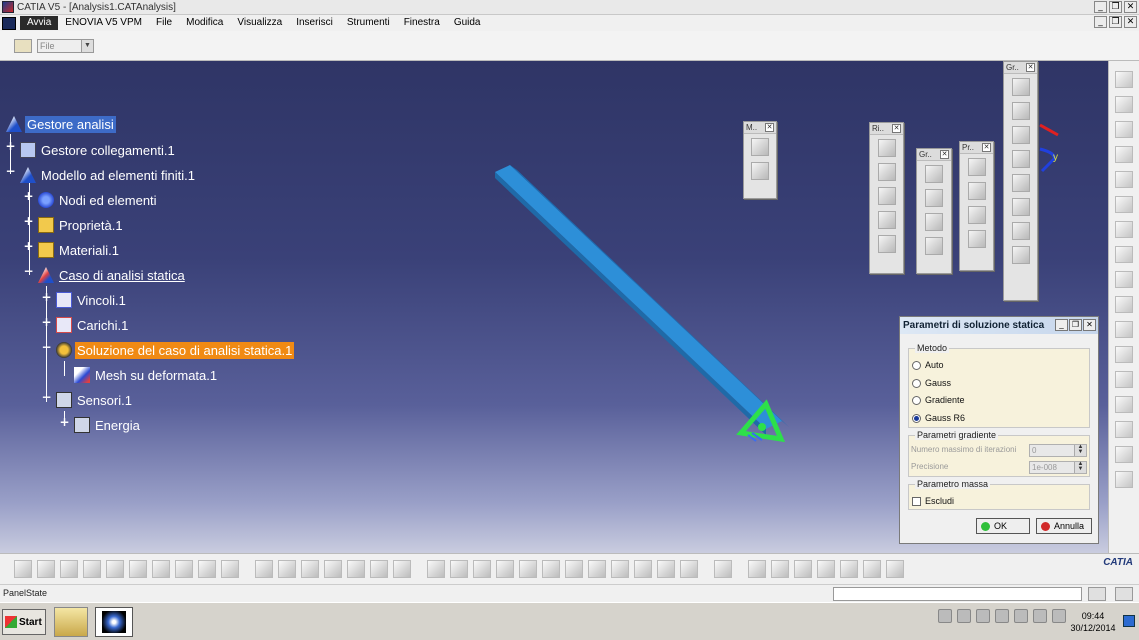 The width and height of the screenshot is (1139, 640). I want to click on restraint-tool-icon, so click(886, 244).